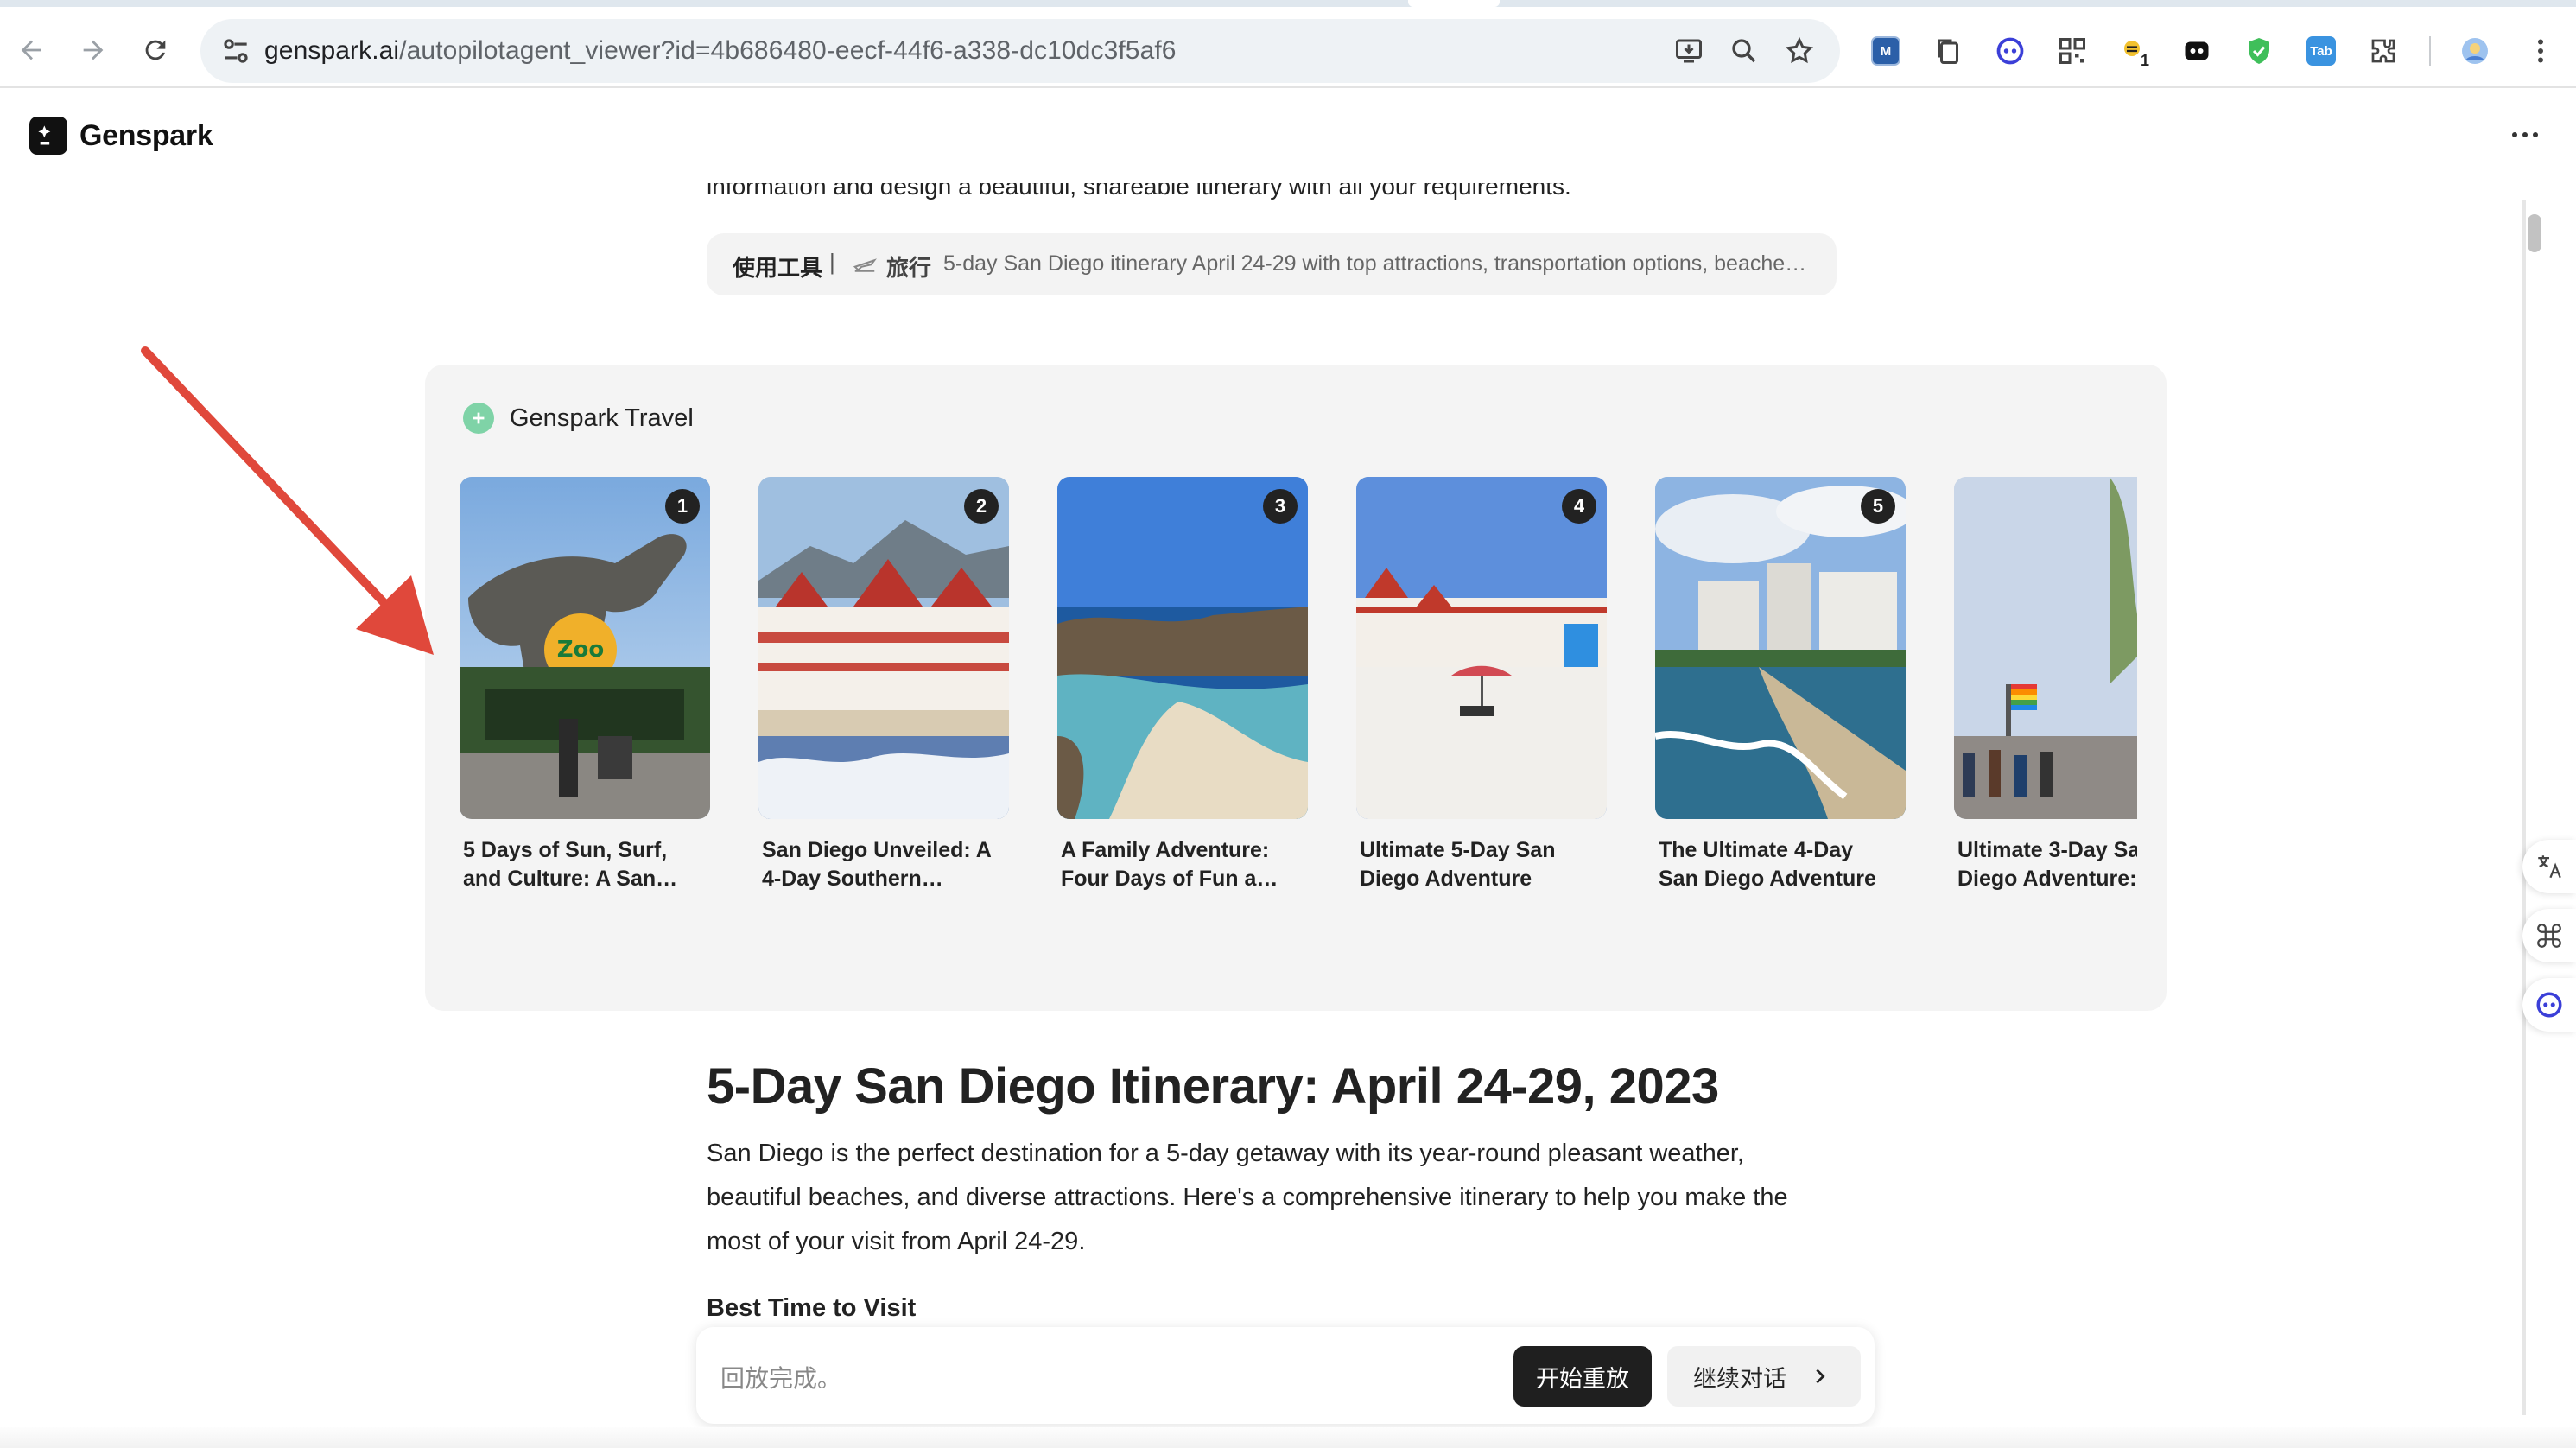 Image resolution: width=2576 pixels, height=1448 pixels. What do you see at coordinates (1288, 3) in the screenshot?
I see `tab-strip` at bounding box center [1288, 3].